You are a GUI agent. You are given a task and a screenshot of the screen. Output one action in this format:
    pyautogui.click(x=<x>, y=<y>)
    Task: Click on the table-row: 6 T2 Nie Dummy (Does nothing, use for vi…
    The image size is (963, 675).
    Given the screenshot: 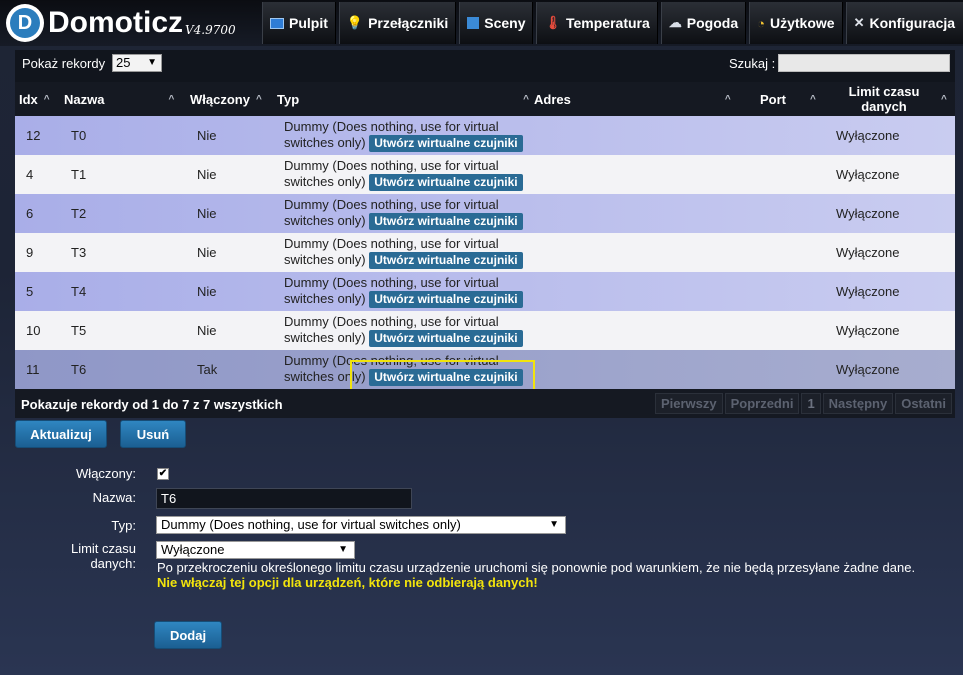 What is the action you would take?
    pyautogui.click(x=485, y=213)
    